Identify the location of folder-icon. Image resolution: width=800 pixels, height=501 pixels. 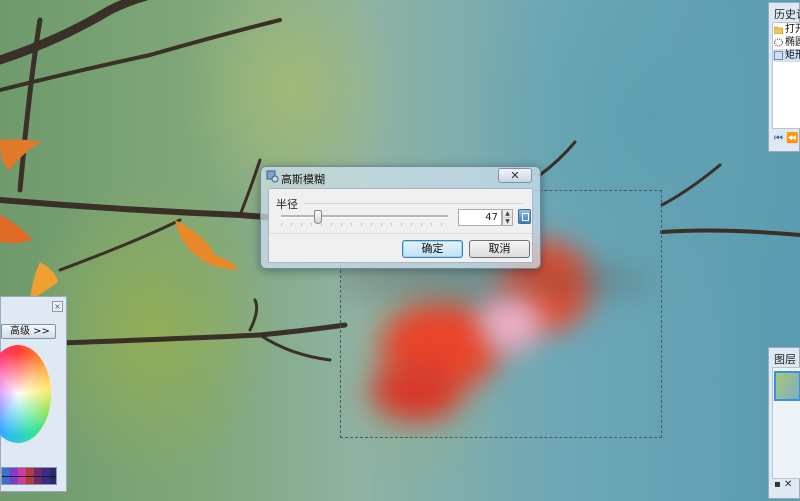
(778, 30).